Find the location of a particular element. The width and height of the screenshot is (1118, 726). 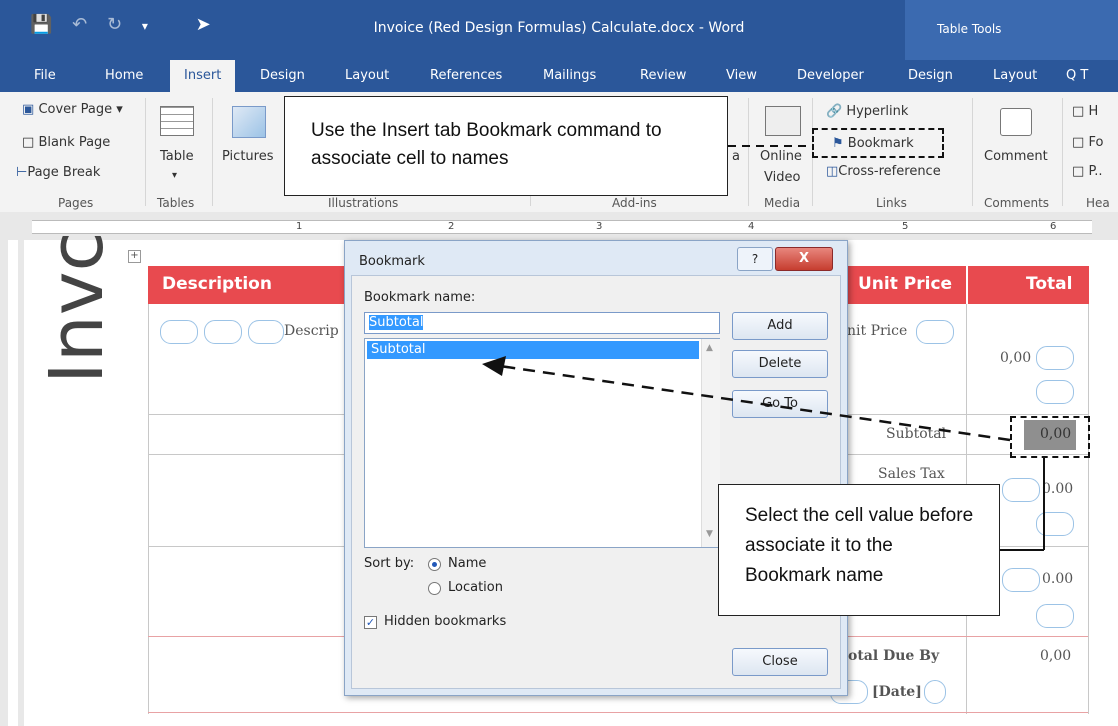

table-move-handle-icon: + is located at coordinates (134, 256).